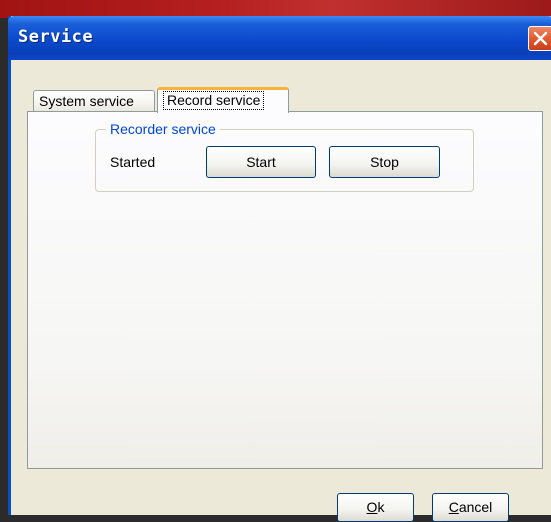 Image resolution: width=551 pixels, height=522 pixels. I want to click on close-icon, so click(540, 38).